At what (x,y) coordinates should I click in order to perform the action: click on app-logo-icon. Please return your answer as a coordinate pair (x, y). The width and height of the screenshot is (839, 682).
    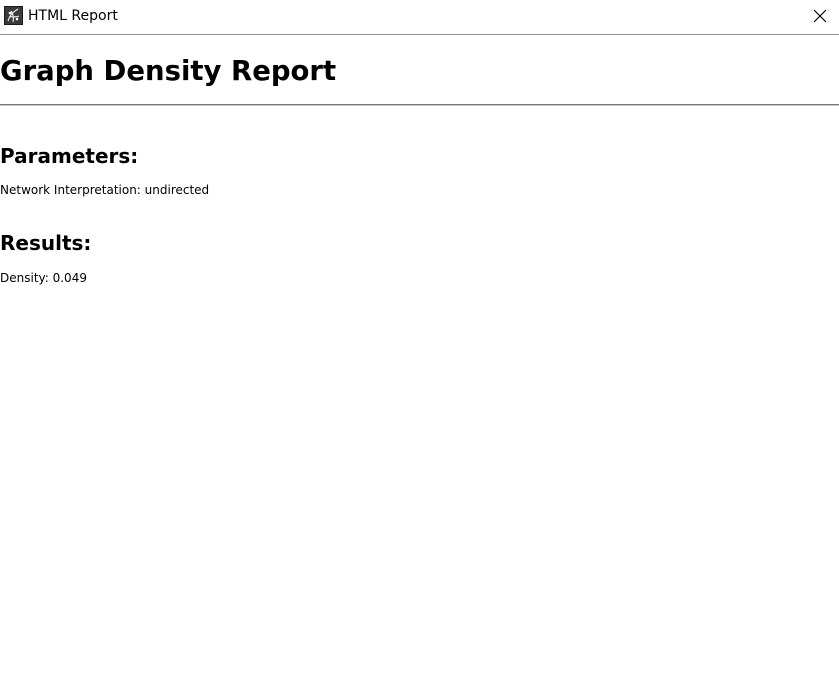
    Looking at the image, I should click on (13, 15).